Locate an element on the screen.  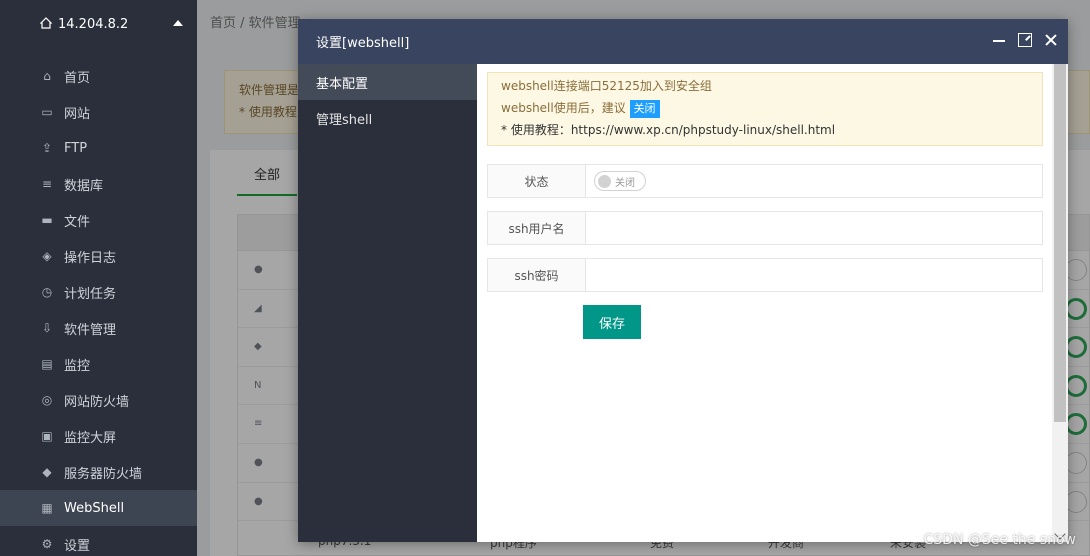
sidebar-item-label: 网站防火墙 is located at coordinates (97, 402).